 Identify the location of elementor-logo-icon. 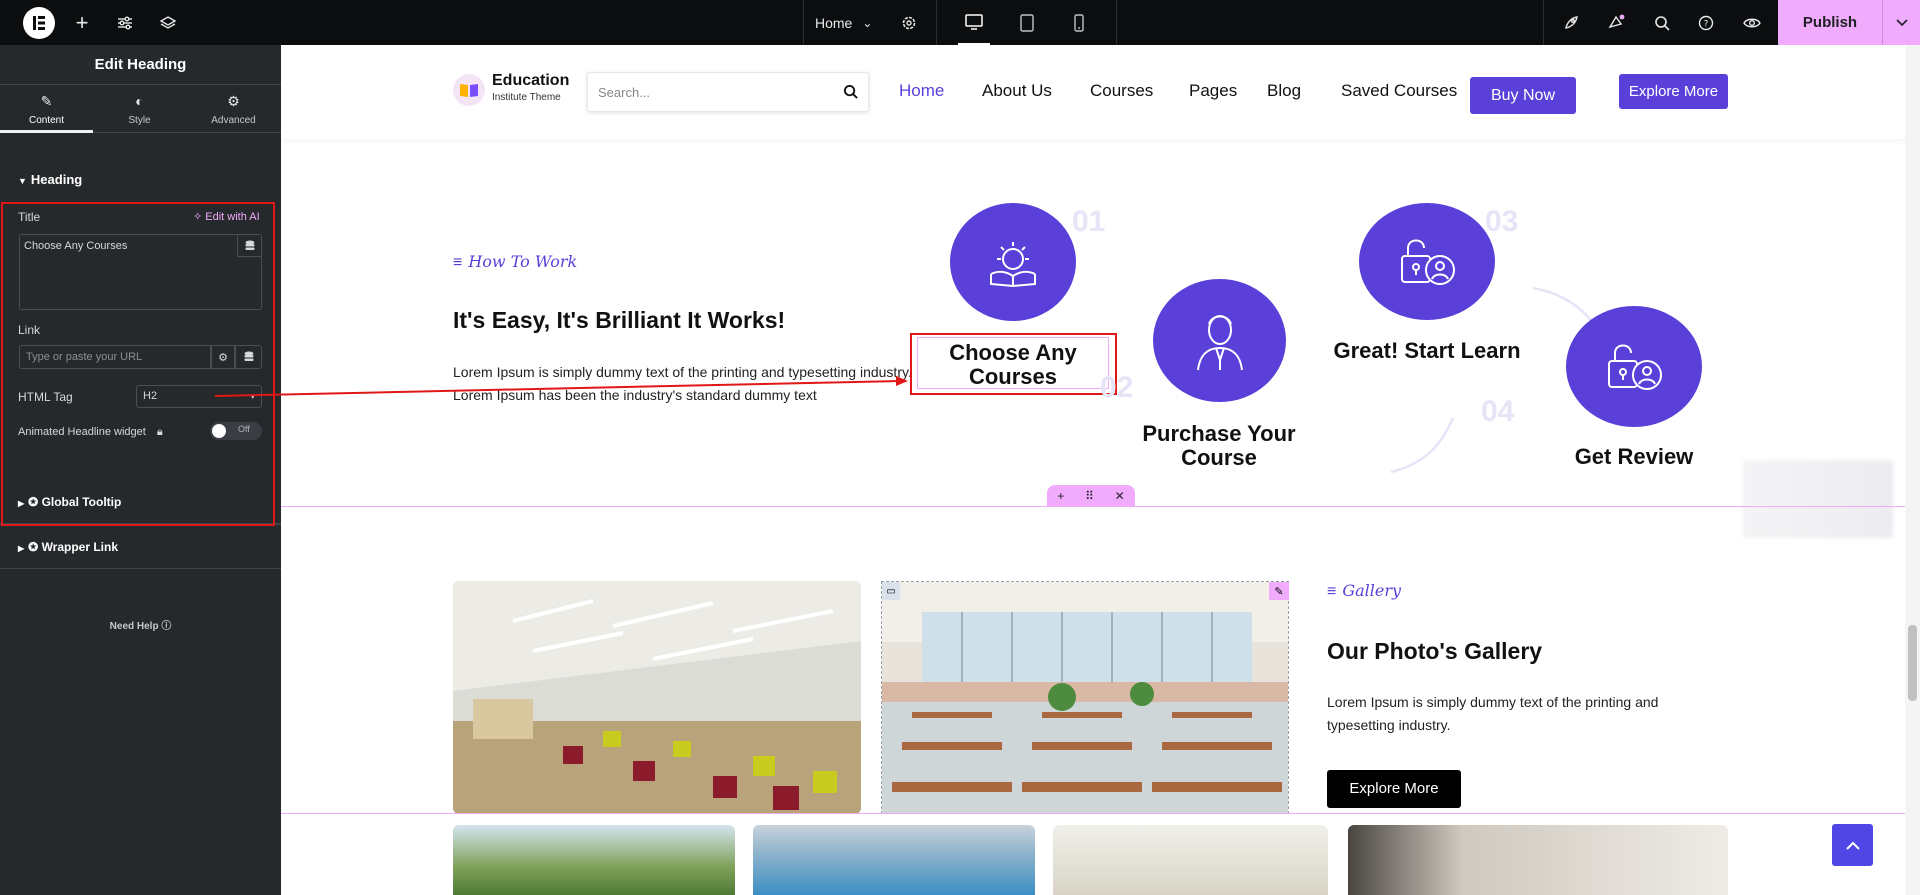
(39, 22).